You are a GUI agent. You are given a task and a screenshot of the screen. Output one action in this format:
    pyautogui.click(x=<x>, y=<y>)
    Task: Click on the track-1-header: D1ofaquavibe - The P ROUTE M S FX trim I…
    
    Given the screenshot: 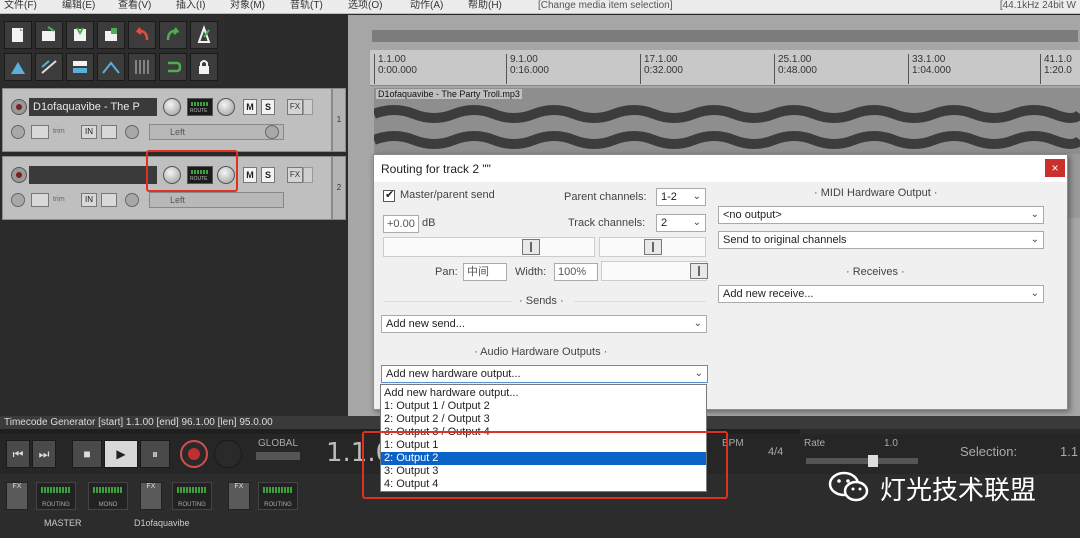 What is the action you would take?
    pyautogui.click(x=167, y=120)
    